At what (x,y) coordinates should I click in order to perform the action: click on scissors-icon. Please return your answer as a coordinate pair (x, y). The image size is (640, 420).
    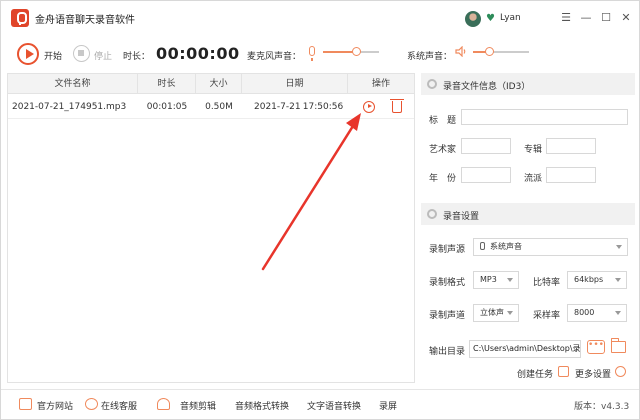
    Looking at the image, I should click on (163, 404).